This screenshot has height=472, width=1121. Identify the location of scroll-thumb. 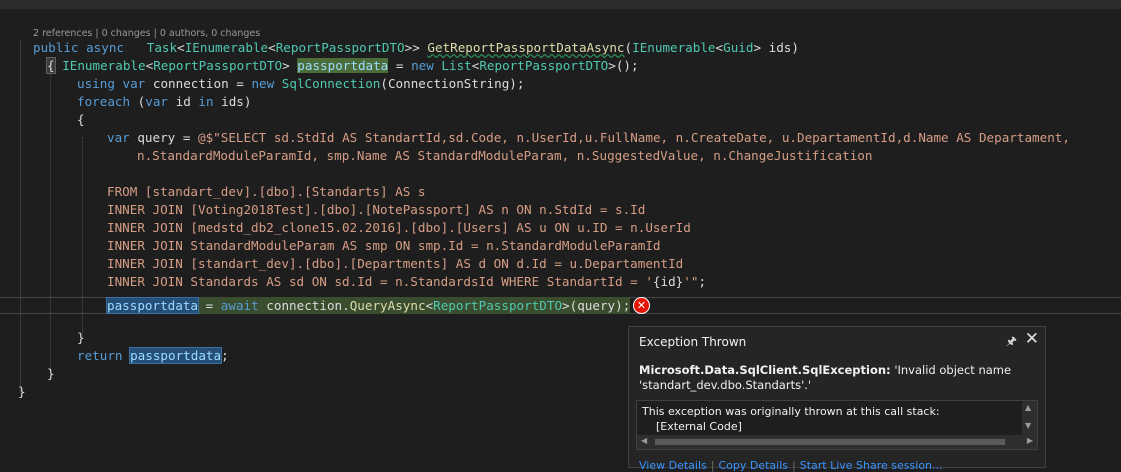
(830, 442).